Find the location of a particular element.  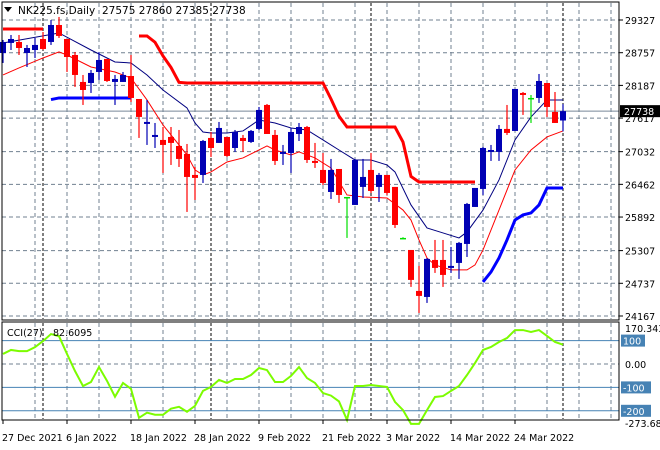

date-label: 18 Jan 2022 is located at coordinates (158, 438).